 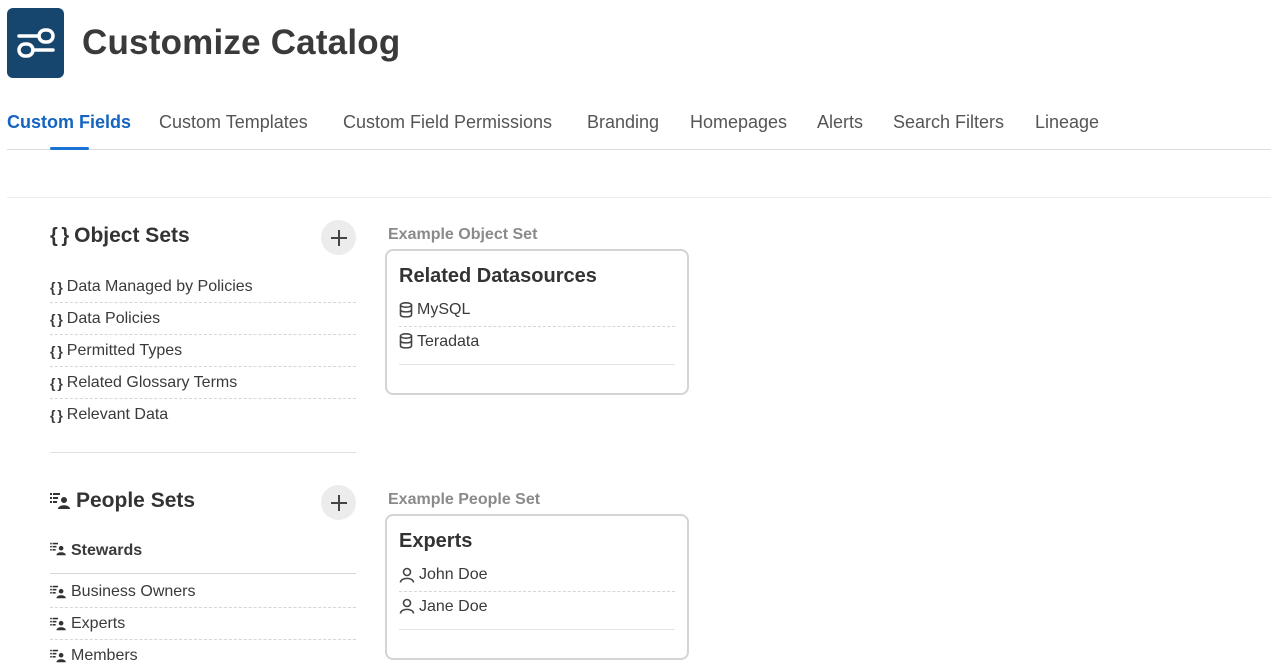 What do you see at coordinates (104, 655) in the screenshot?
I see `list-item-label: Members` at bounding box center [104, 655].